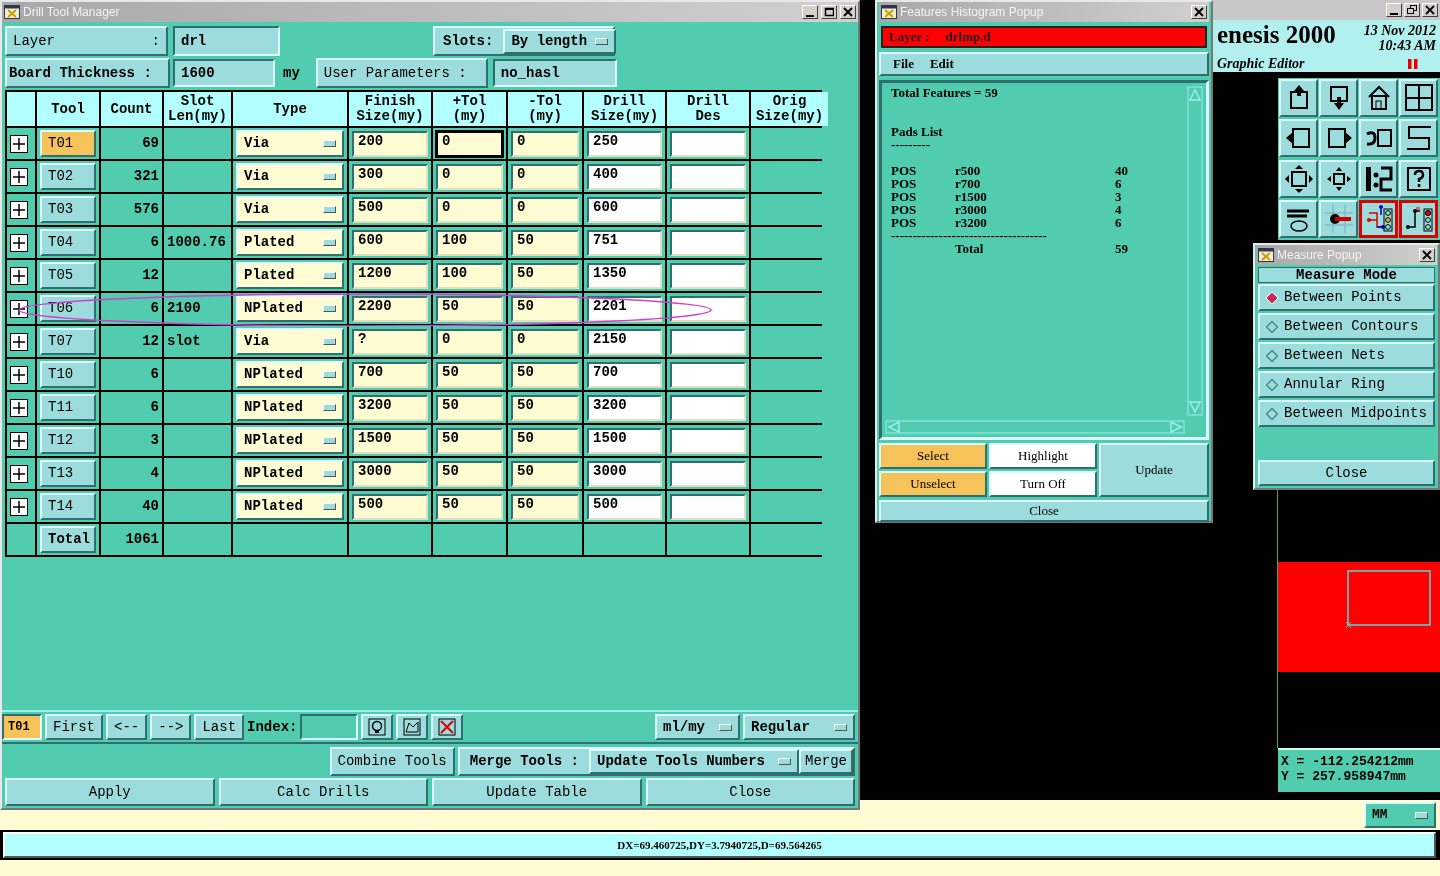 The height and width of the screenshot is (876, 1440). What do you see at coordinates (390, 143) in the screenshot?
I see `finish-field: 200` at bounding box center [390, 143].